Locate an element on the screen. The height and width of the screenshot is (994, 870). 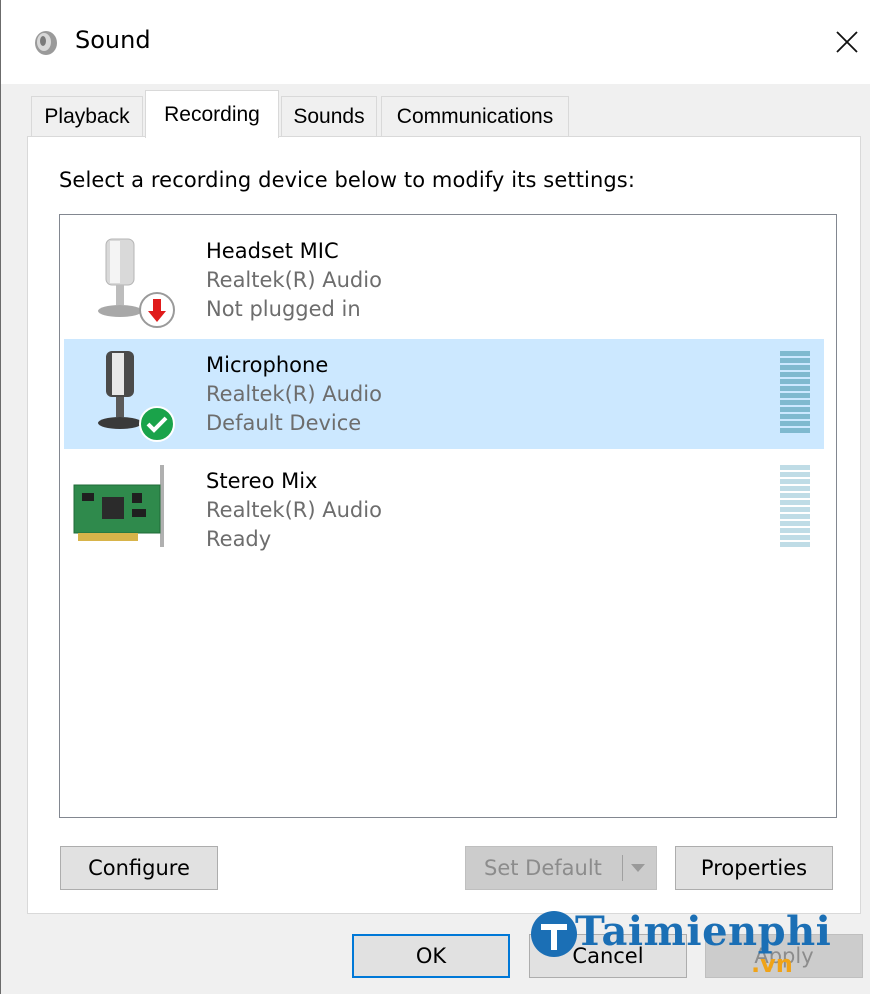
window-title: Sound is located at coordinates (113, 40).